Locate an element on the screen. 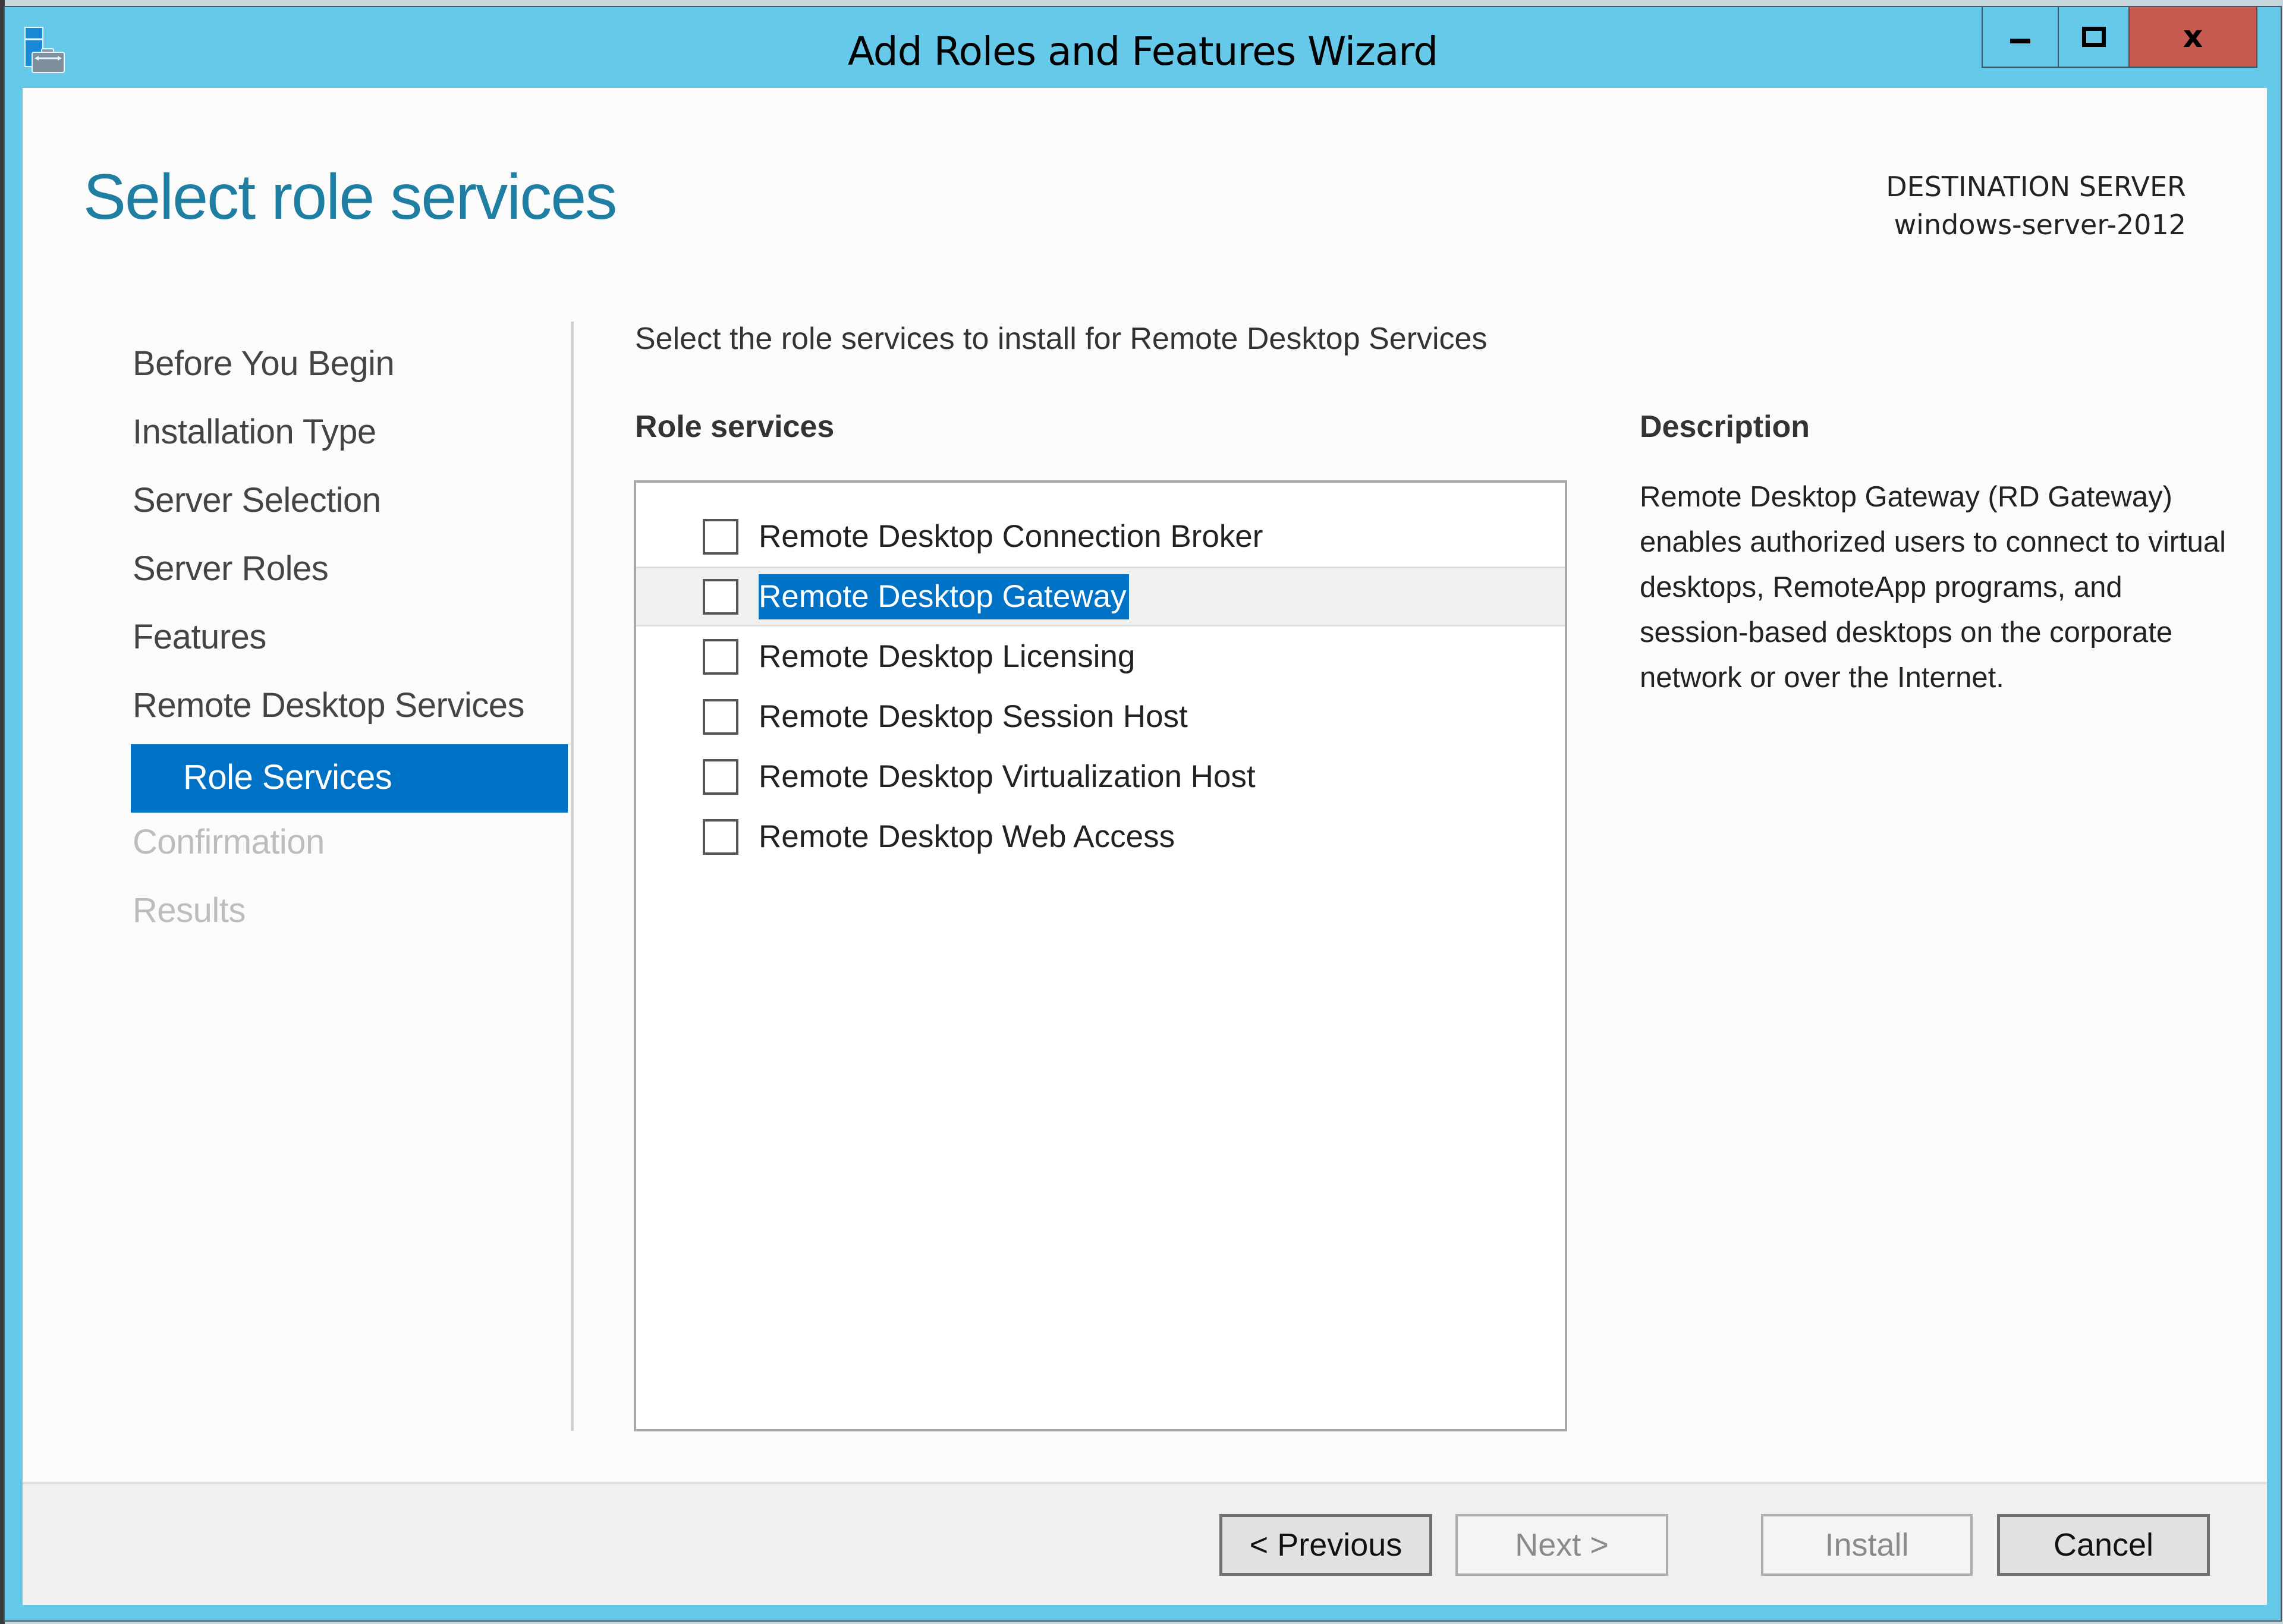 This screenshot has width=2283, height=1624. list-item: Remote Desktop Licensing is located at coordinates (1100, 657).